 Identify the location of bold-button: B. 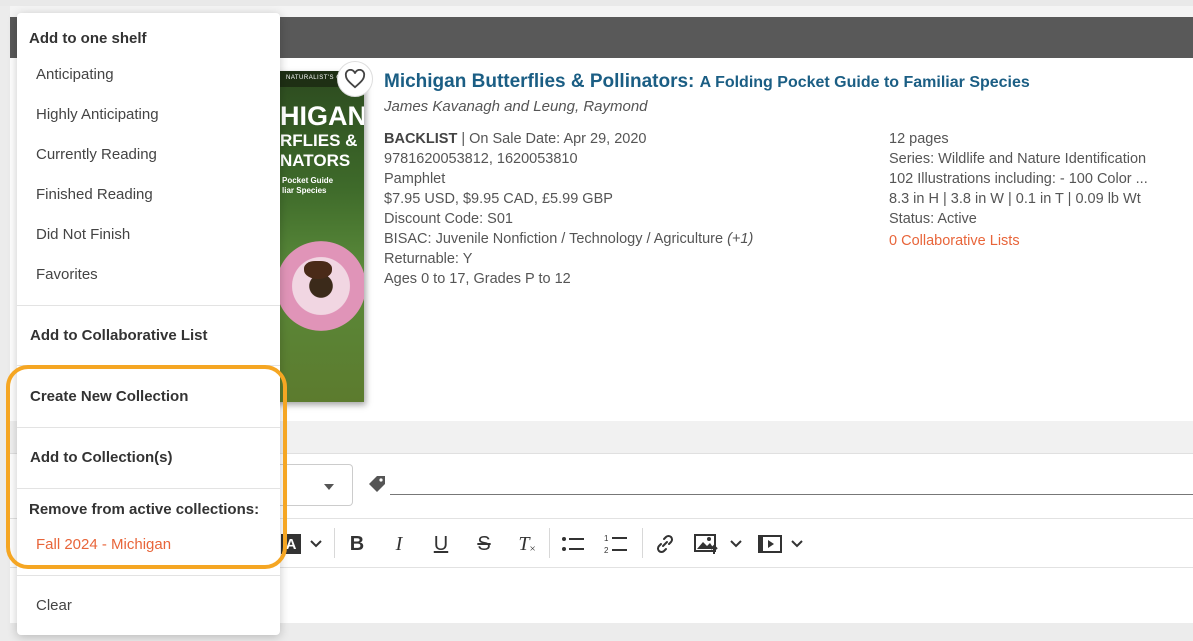
(357, 544).